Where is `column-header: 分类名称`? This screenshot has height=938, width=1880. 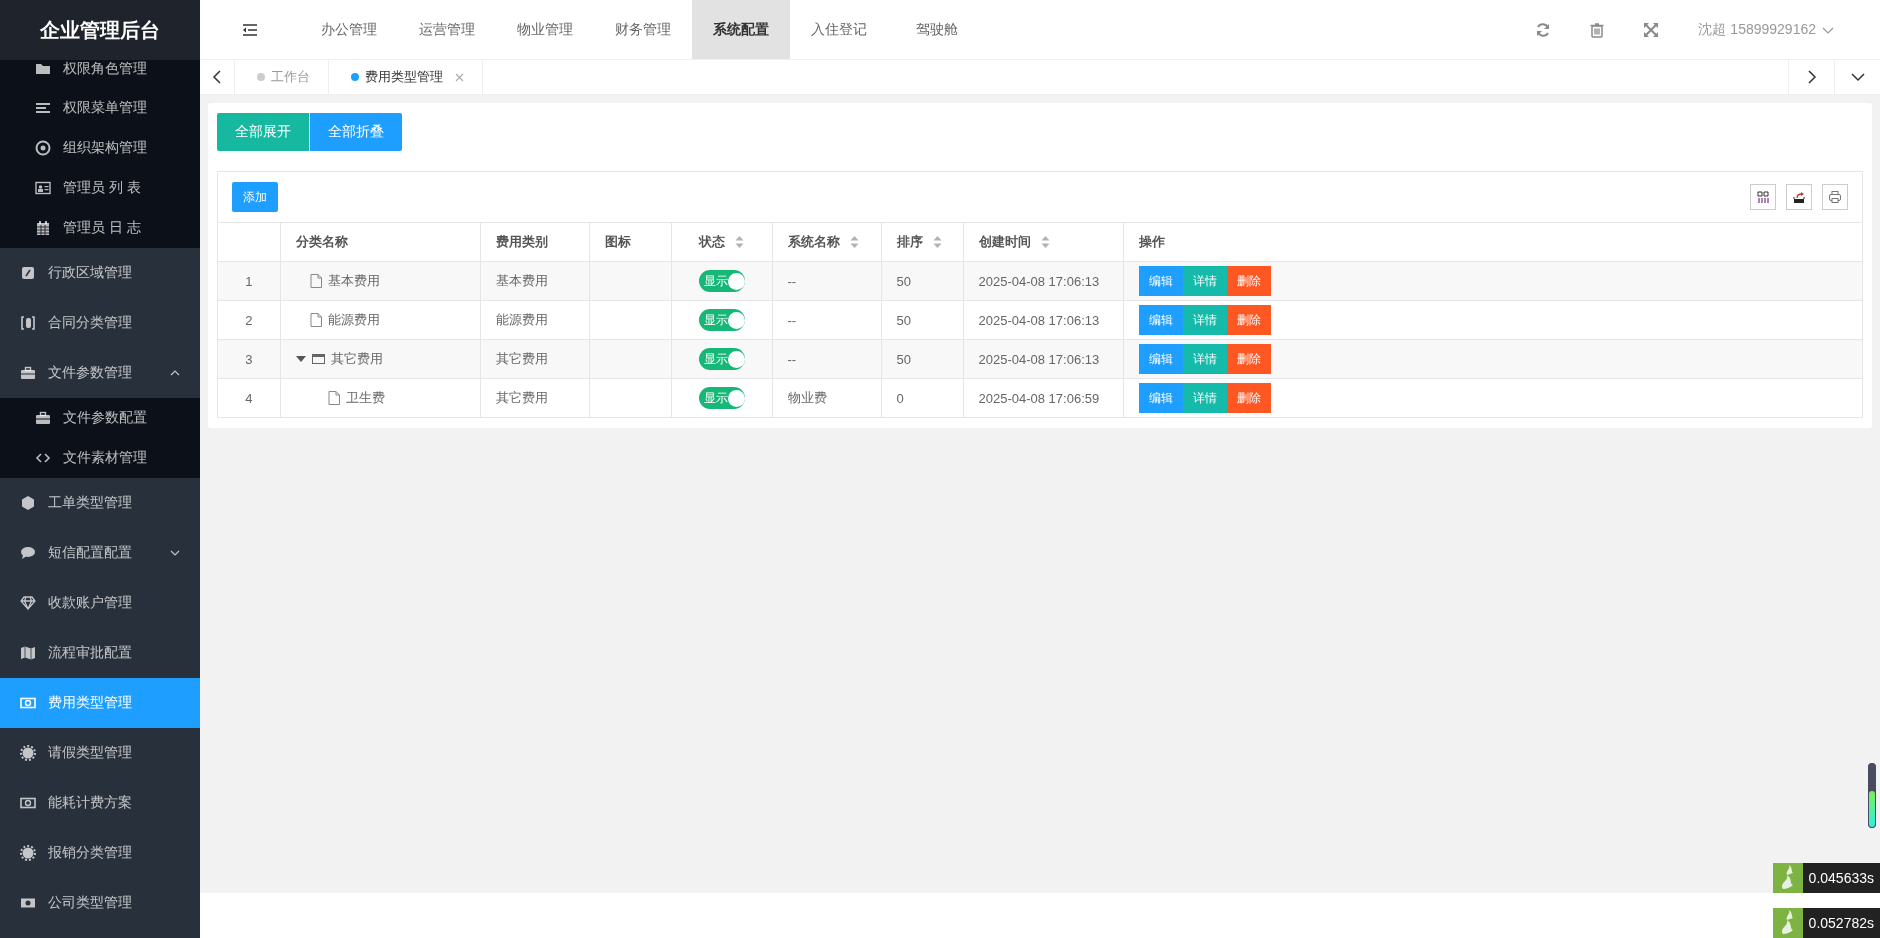
column-header: 分类名称 is located at coordinates (321, 242).